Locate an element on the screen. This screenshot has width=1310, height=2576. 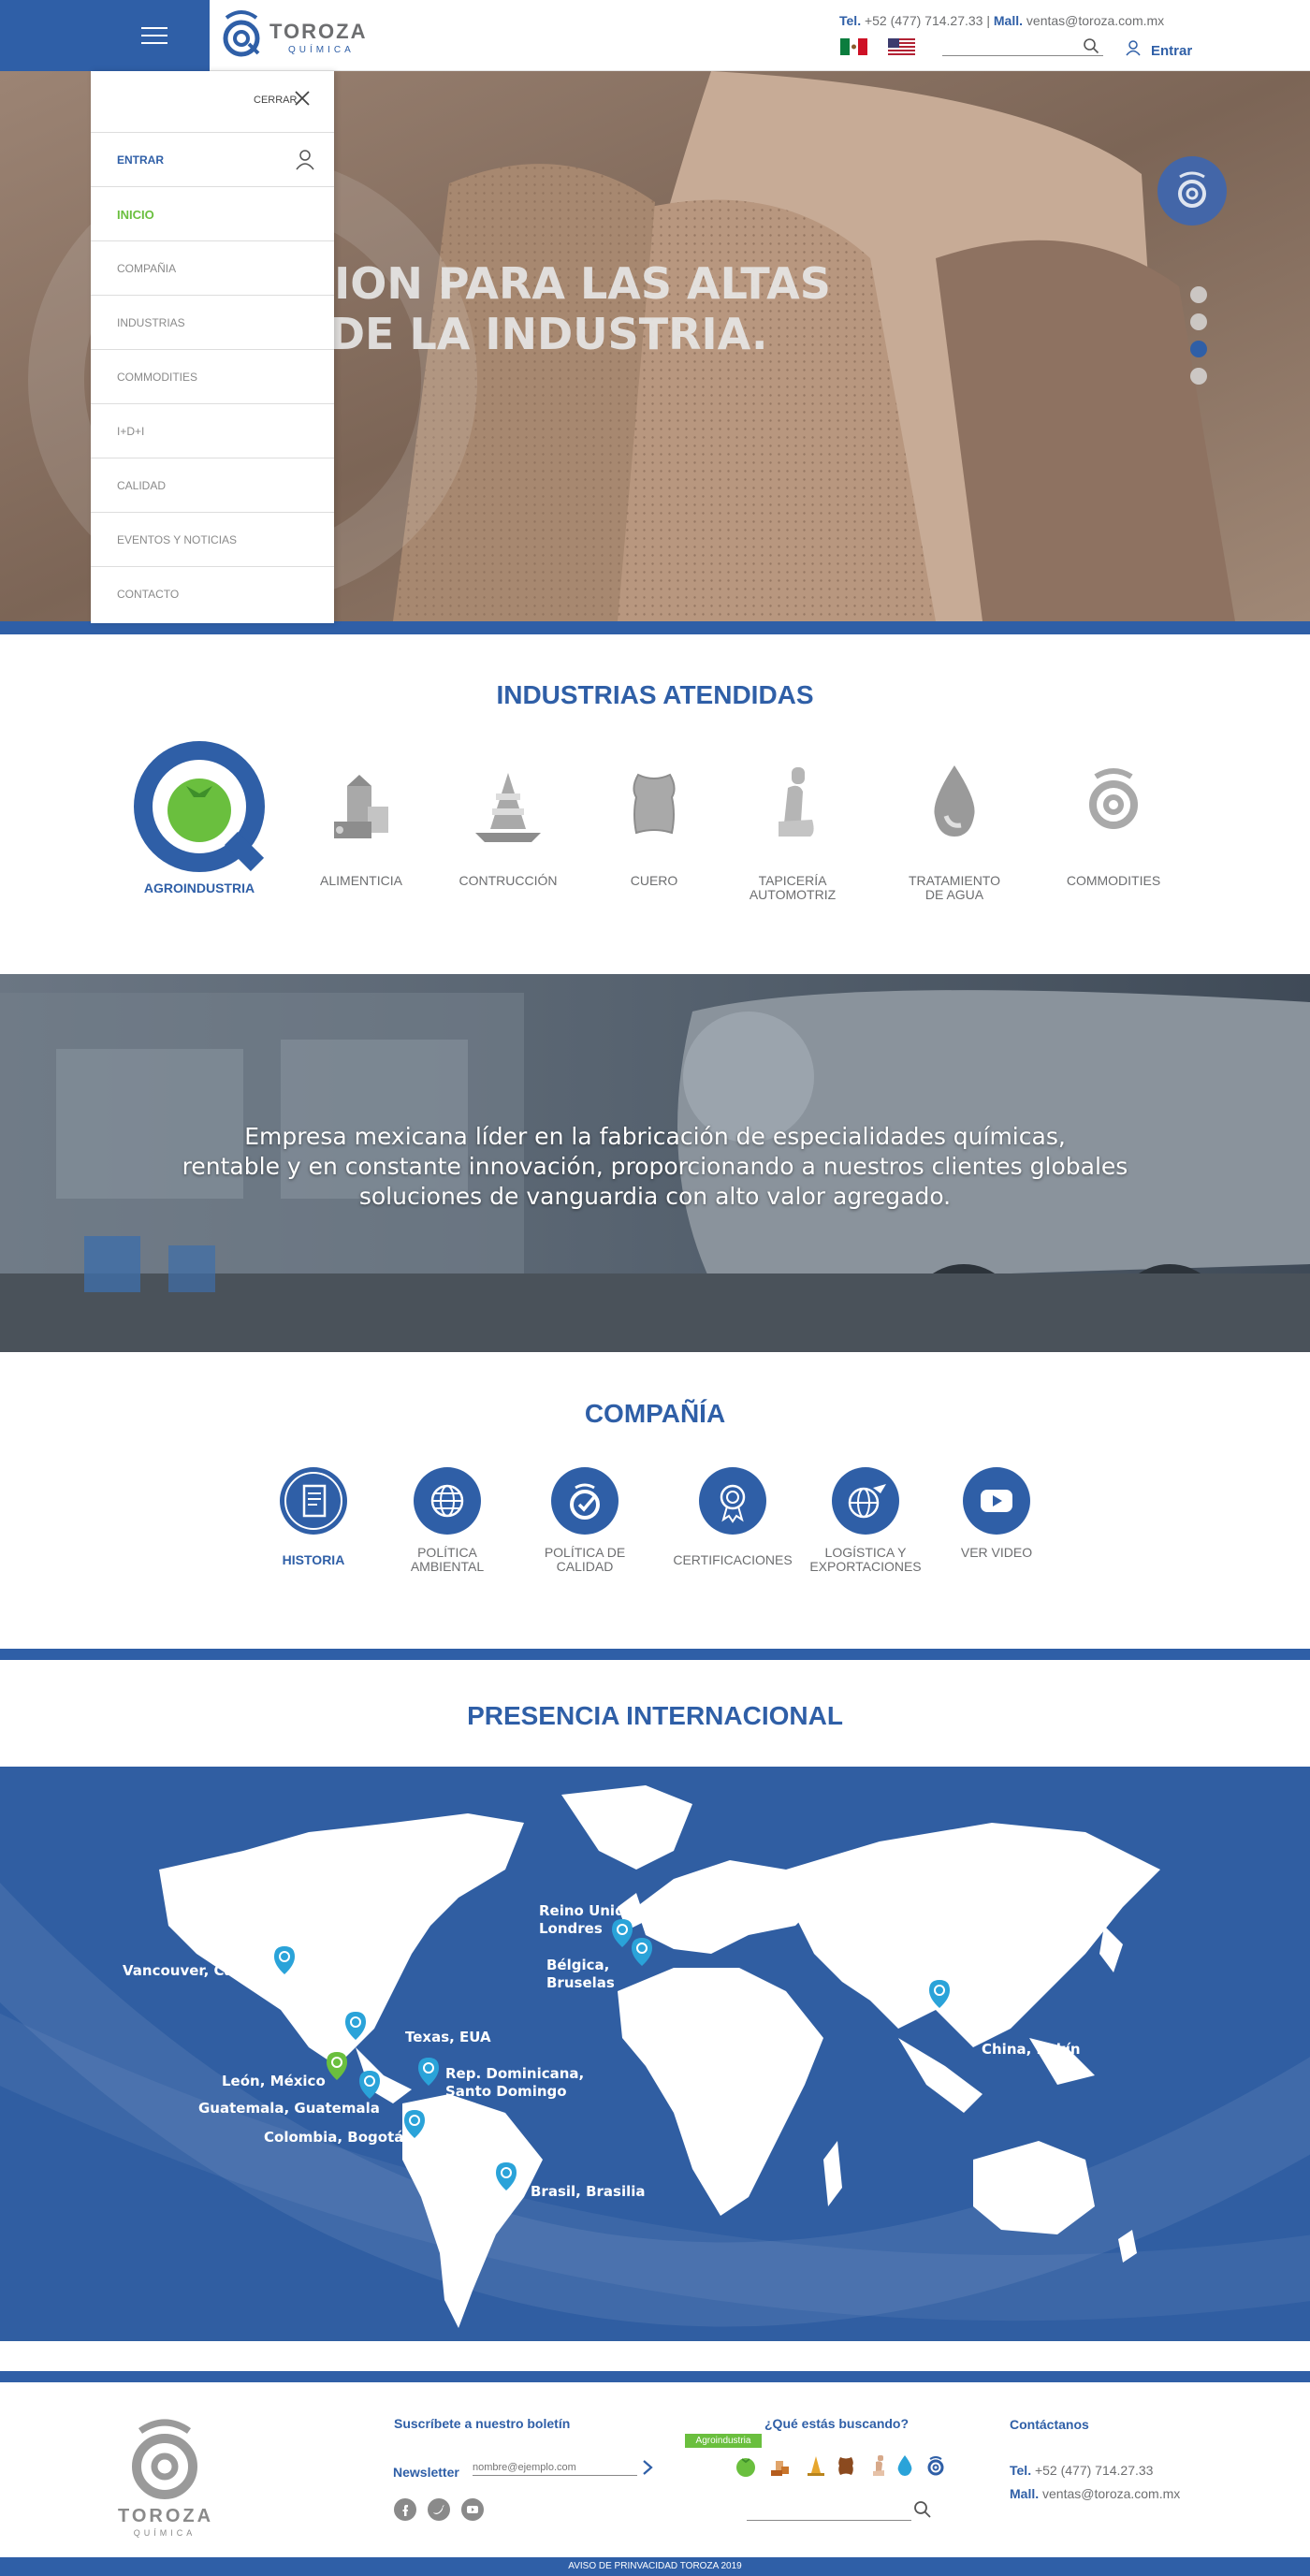
industry-construccion: CONTRUCCIÓN is located at coordinates (508, 813).